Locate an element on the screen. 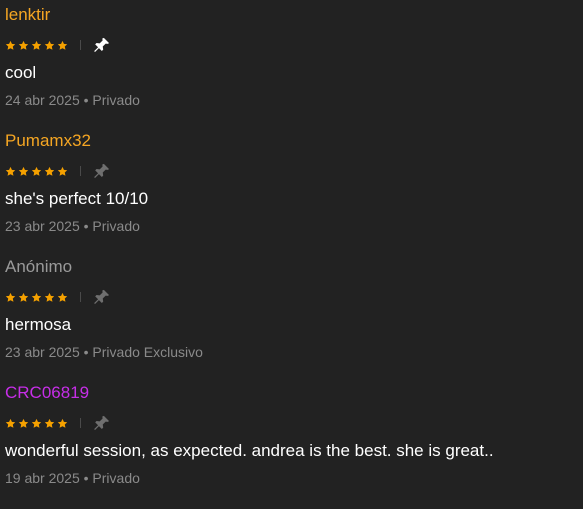  review-date: 24 abr 2025 is located at coordinates (42, 100).